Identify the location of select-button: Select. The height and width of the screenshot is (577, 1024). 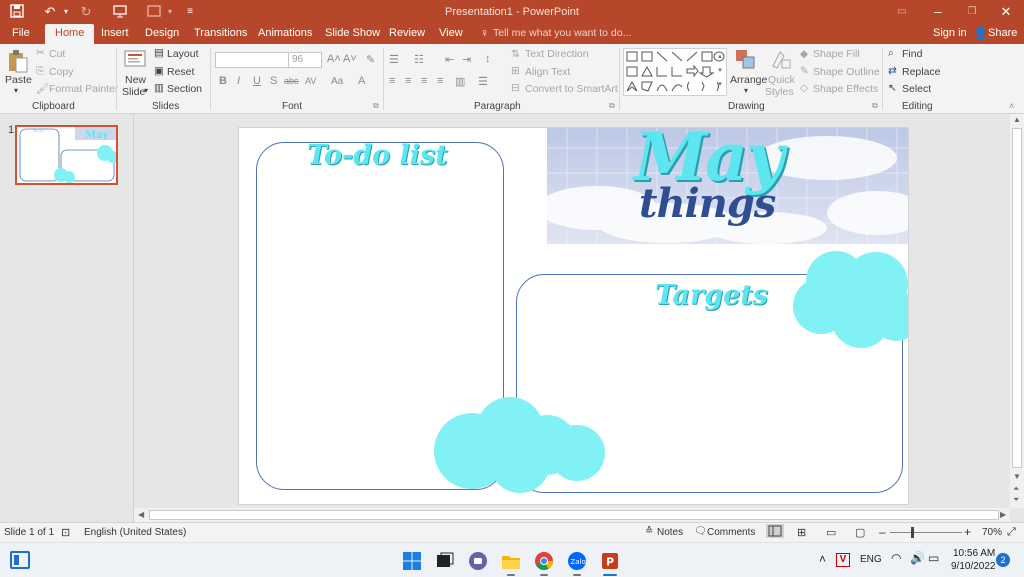
(916, 89).